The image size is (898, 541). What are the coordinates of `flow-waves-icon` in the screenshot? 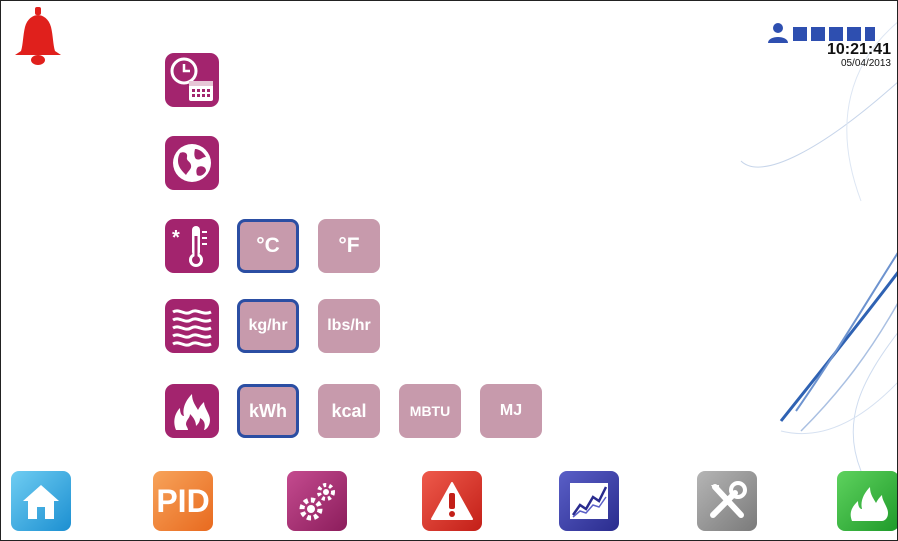 It's located at (192, 328).